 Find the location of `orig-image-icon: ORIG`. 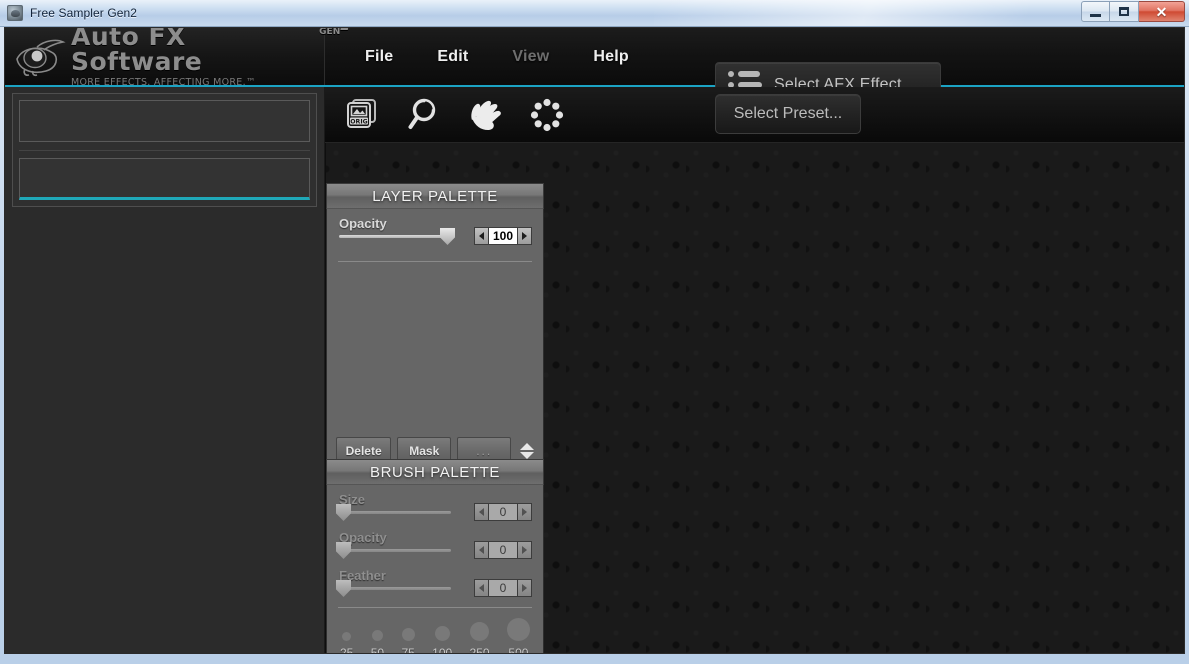

orig-image-icon: ORIG is located at coordinates (361, 113).